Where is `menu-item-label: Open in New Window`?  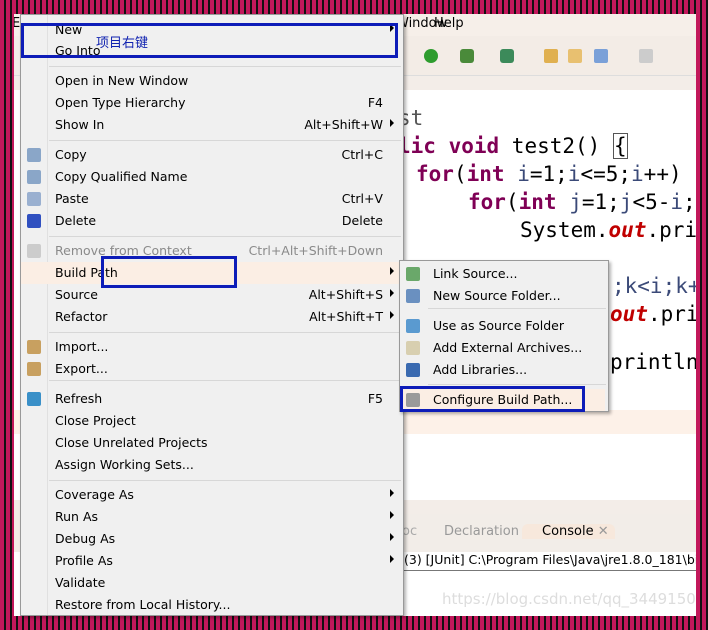 menu-item-label: Open in New Window is located at coordinates (122, 80).